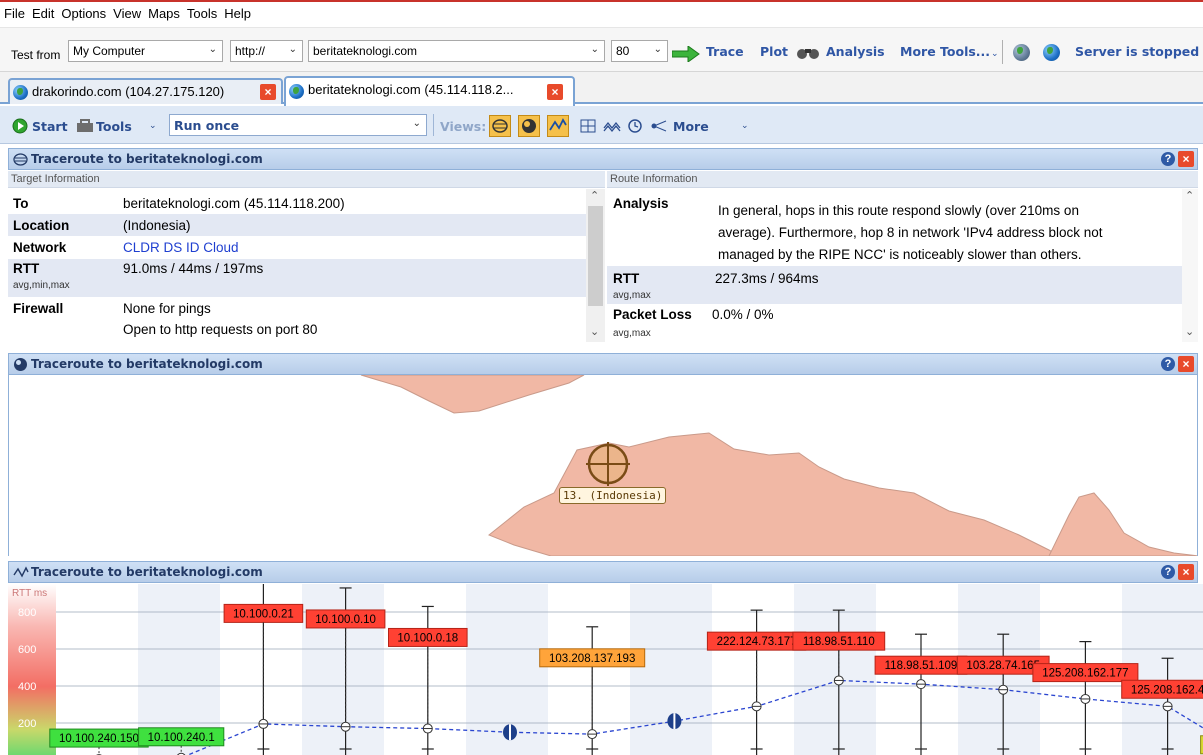 The image size is (1203, 755). I want to click on y-tick-label: 600, so click(27, 650).